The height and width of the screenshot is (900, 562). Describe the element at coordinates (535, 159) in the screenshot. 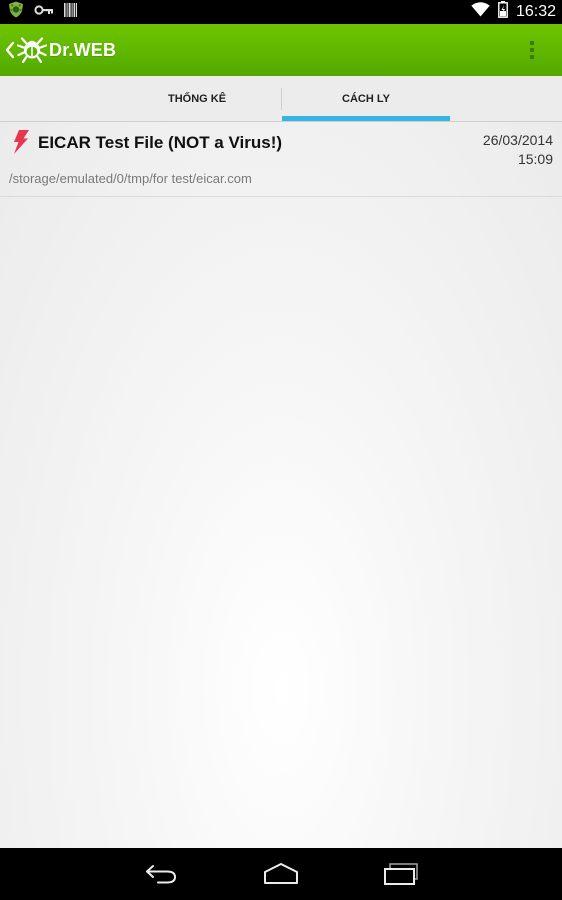

I see `threat-time: 15:09` at that location.